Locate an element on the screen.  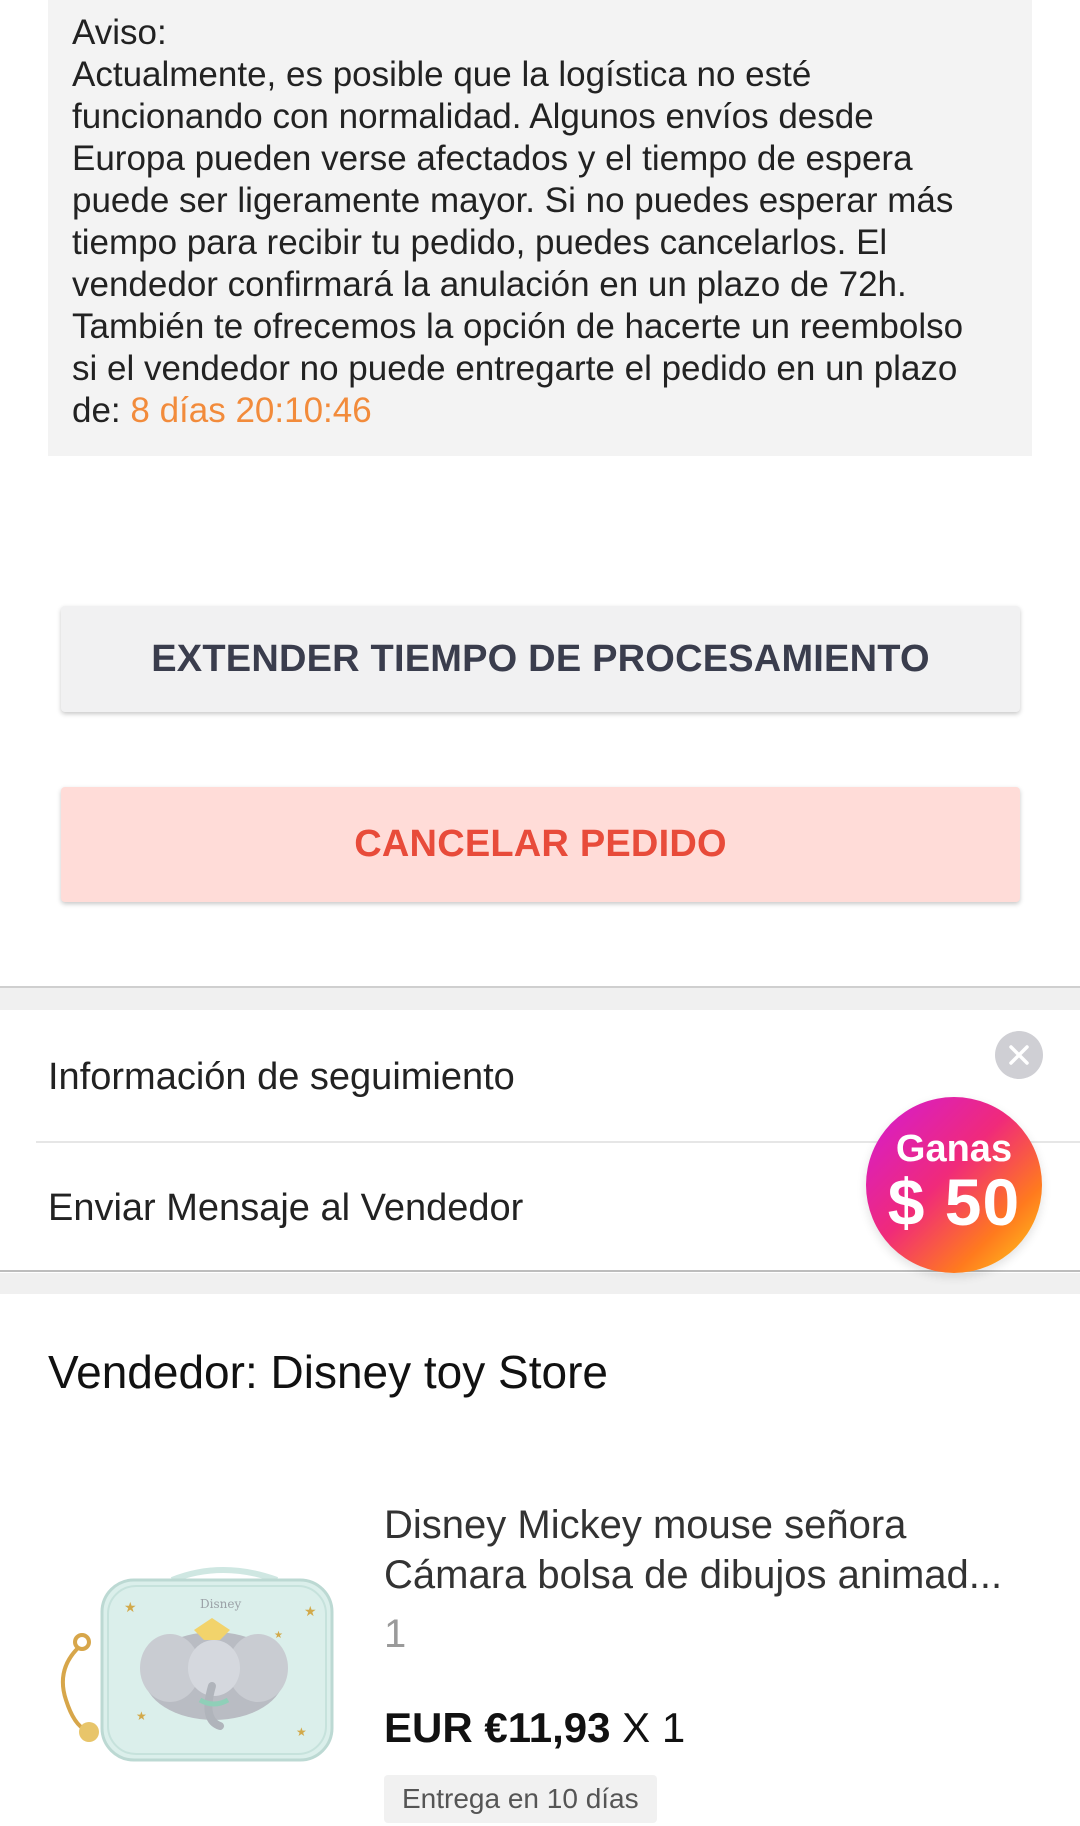
close-icon is located at coordinates (1019, 1055).